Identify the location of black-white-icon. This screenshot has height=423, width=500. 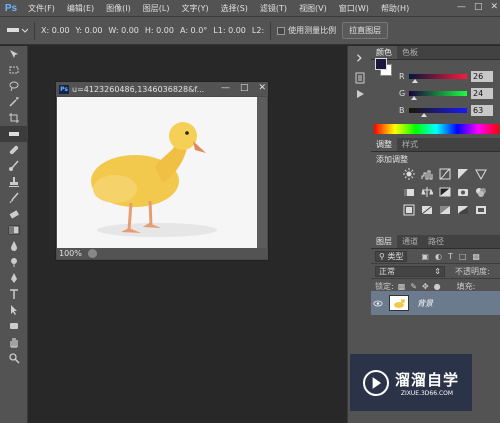
(445, 192).